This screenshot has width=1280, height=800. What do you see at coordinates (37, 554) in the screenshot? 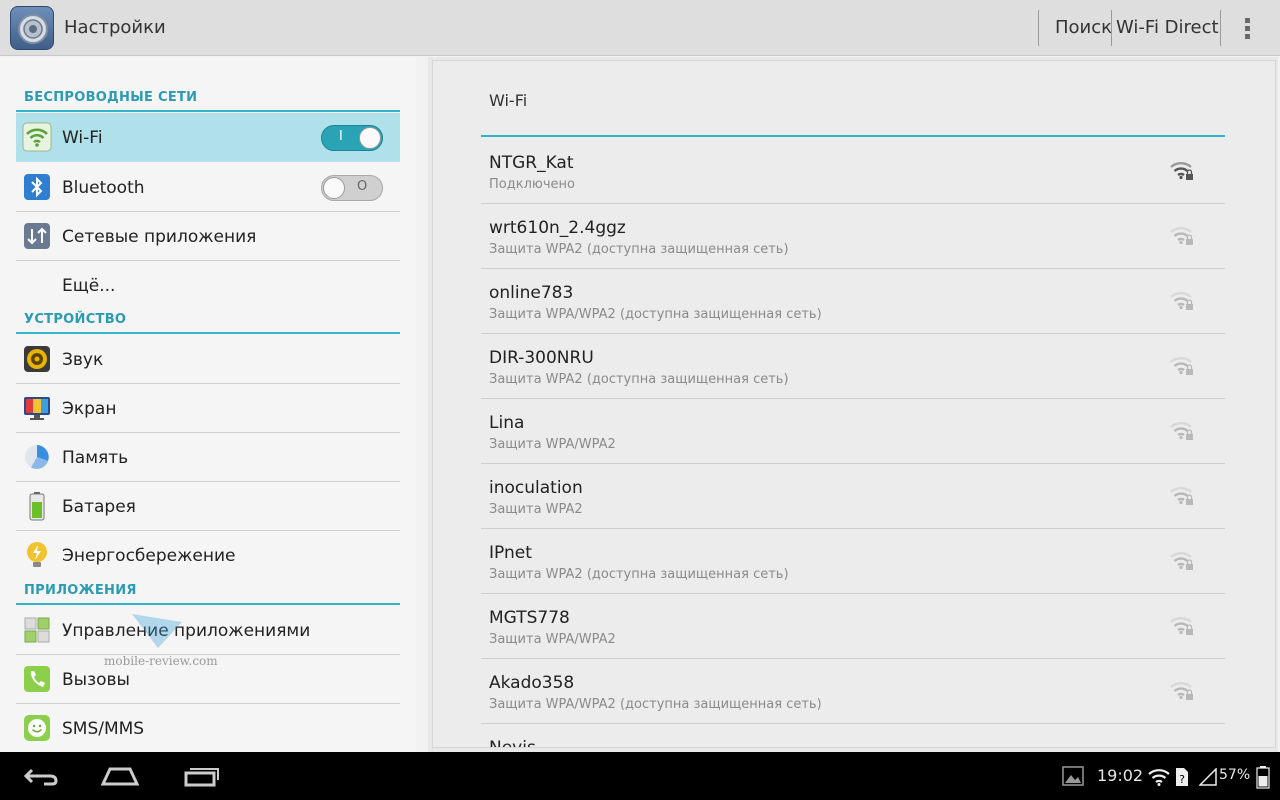
I see `power-saving-bulb-icon` at bounding box center [37, 554].